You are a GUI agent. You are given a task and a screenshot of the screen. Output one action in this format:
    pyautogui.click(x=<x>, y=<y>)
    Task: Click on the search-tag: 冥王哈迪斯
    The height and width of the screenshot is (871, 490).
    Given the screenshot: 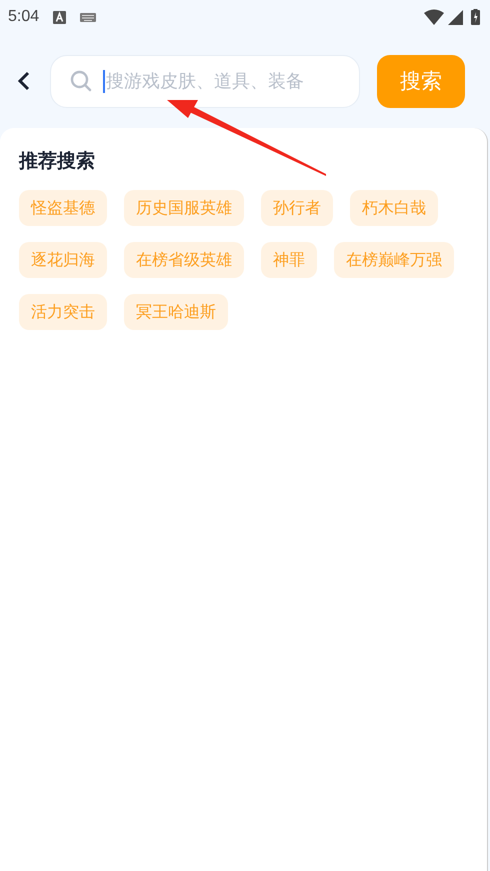 What is the action you would take?
    pyautogui.click(x=176, y=312)
    